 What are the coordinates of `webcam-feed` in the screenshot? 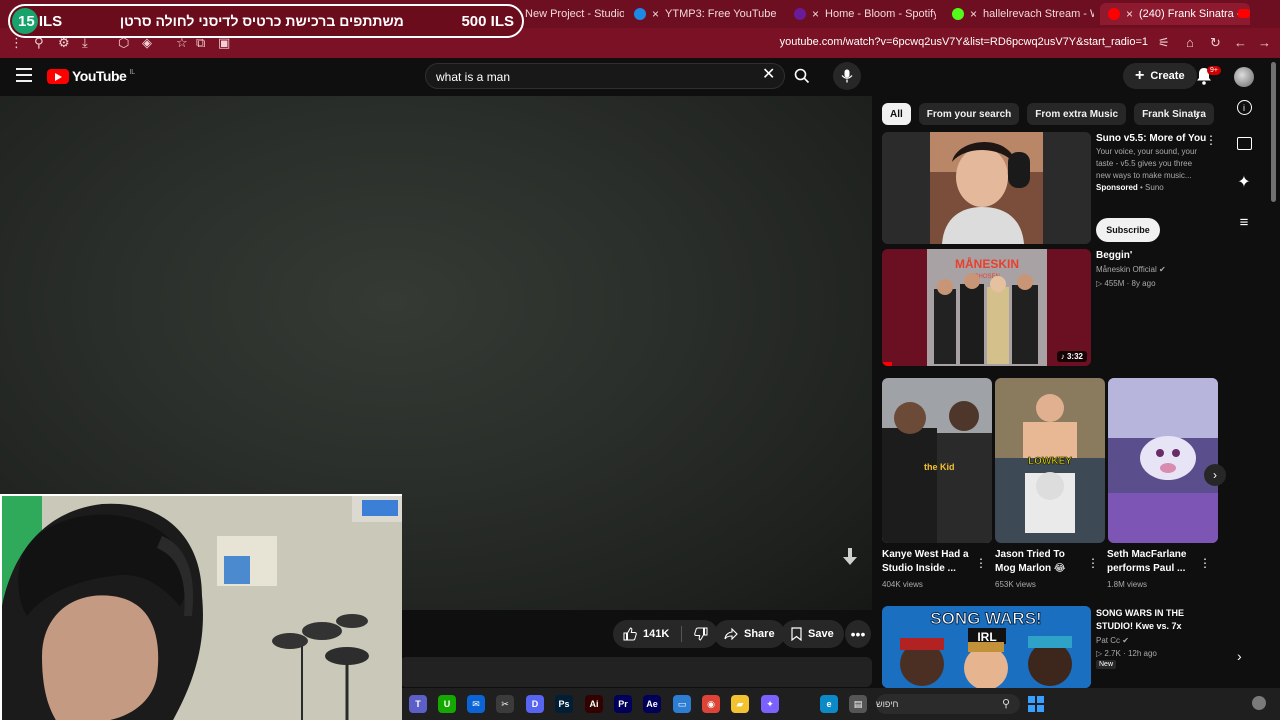 It's located at (201, 607).